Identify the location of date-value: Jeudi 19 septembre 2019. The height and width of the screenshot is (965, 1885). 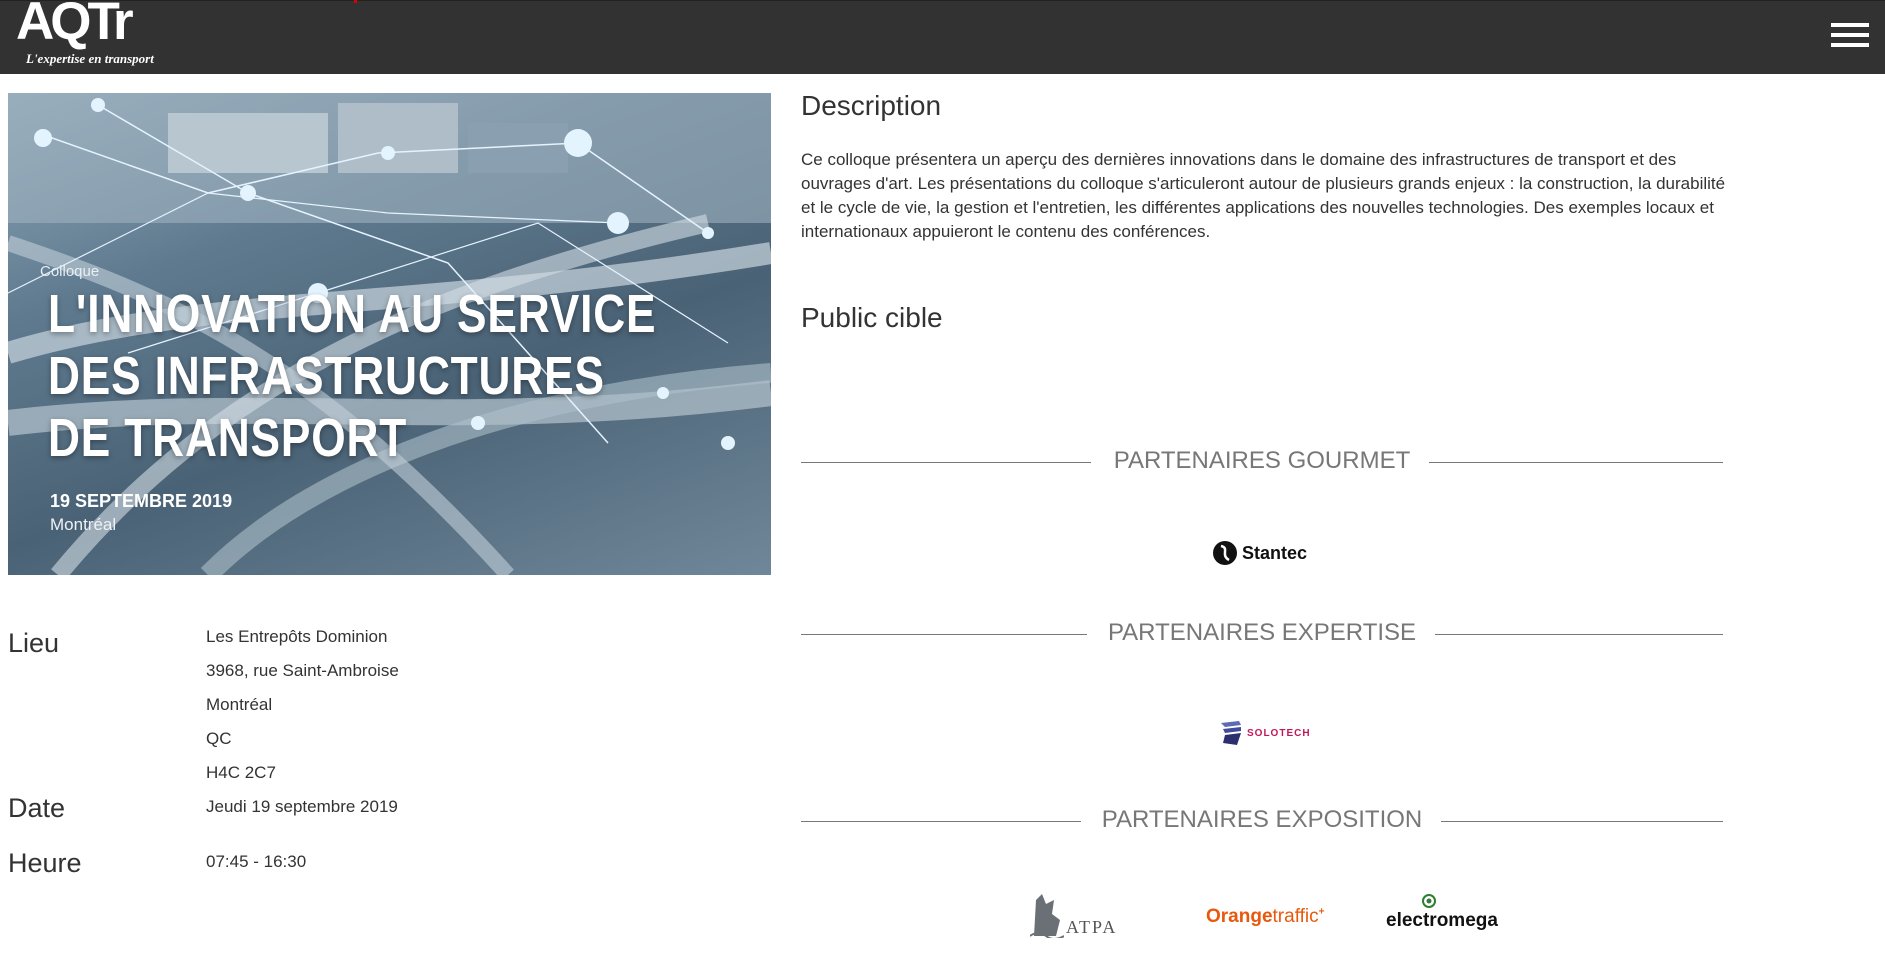
(302, 806).